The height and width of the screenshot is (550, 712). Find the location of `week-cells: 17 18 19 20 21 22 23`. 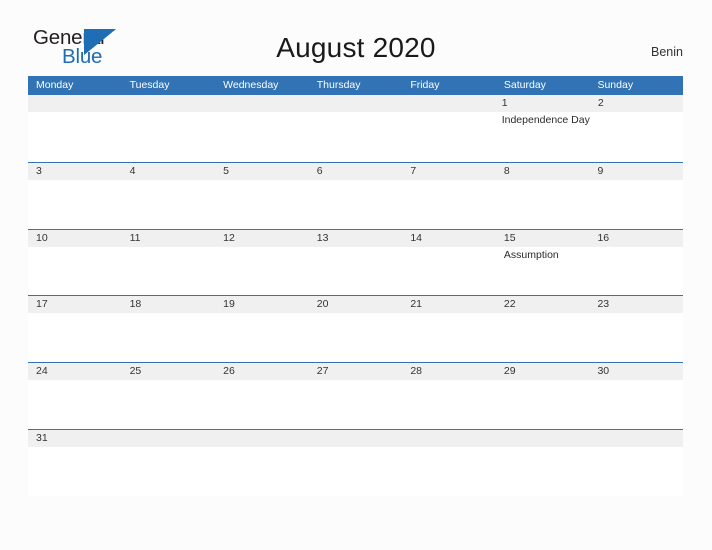

week-cells: 17 18 19 20 21 22 23 is located at coordinates (355, 329).